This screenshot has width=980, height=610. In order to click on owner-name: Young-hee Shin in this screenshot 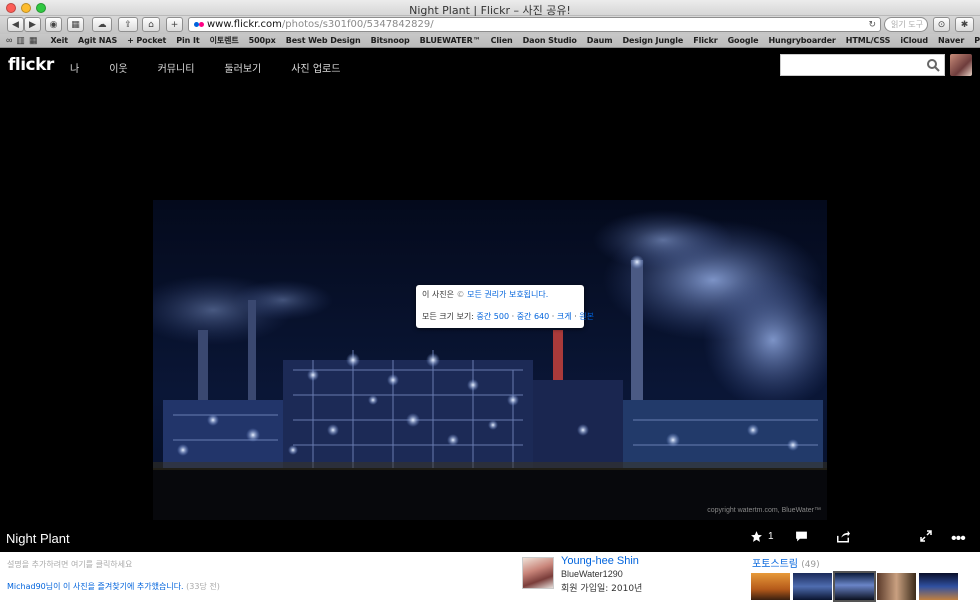, I will do `click(600, 561)`.